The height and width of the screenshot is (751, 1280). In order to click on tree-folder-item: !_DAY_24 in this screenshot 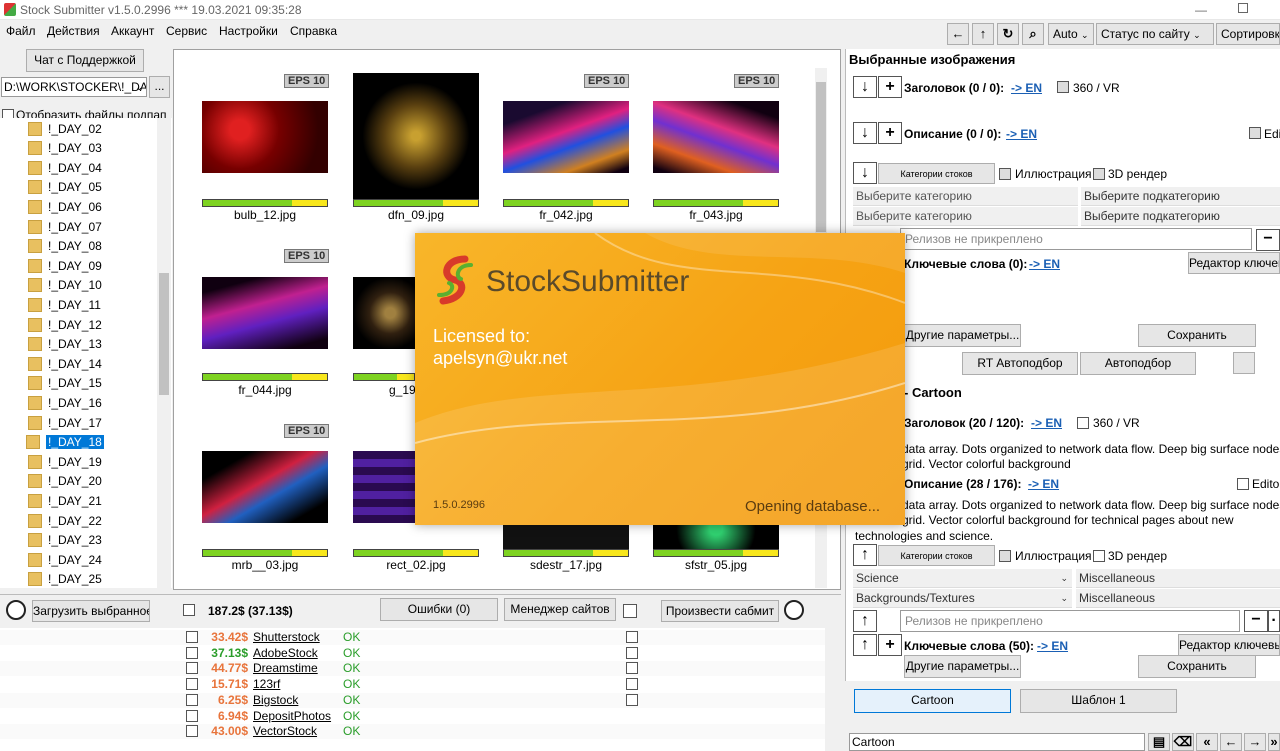, I will do `click(65, 559)`.